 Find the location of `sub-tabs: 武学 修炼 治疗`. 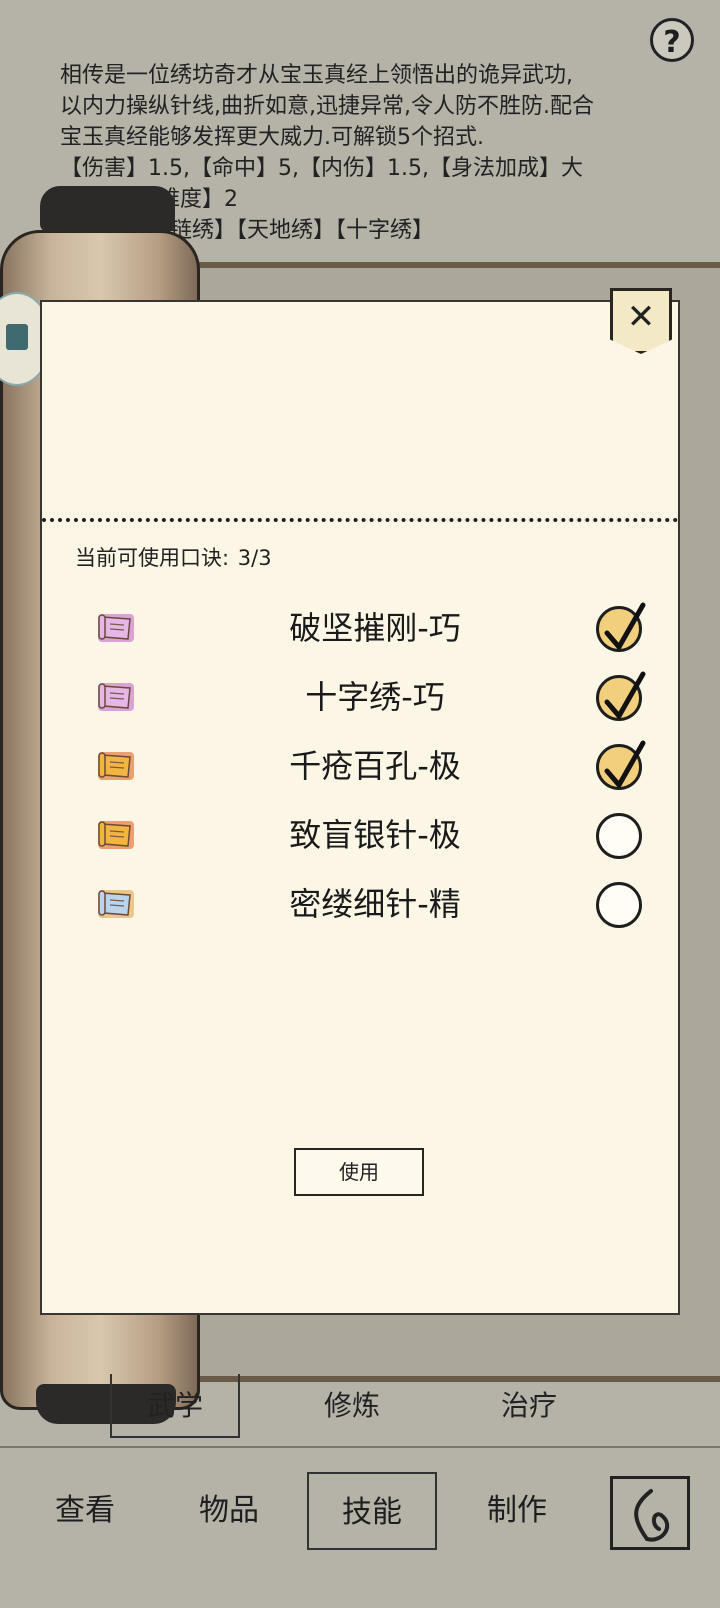

sub-tabs: 武学 修炼 治疗 is located at coordinates (405, 1409).